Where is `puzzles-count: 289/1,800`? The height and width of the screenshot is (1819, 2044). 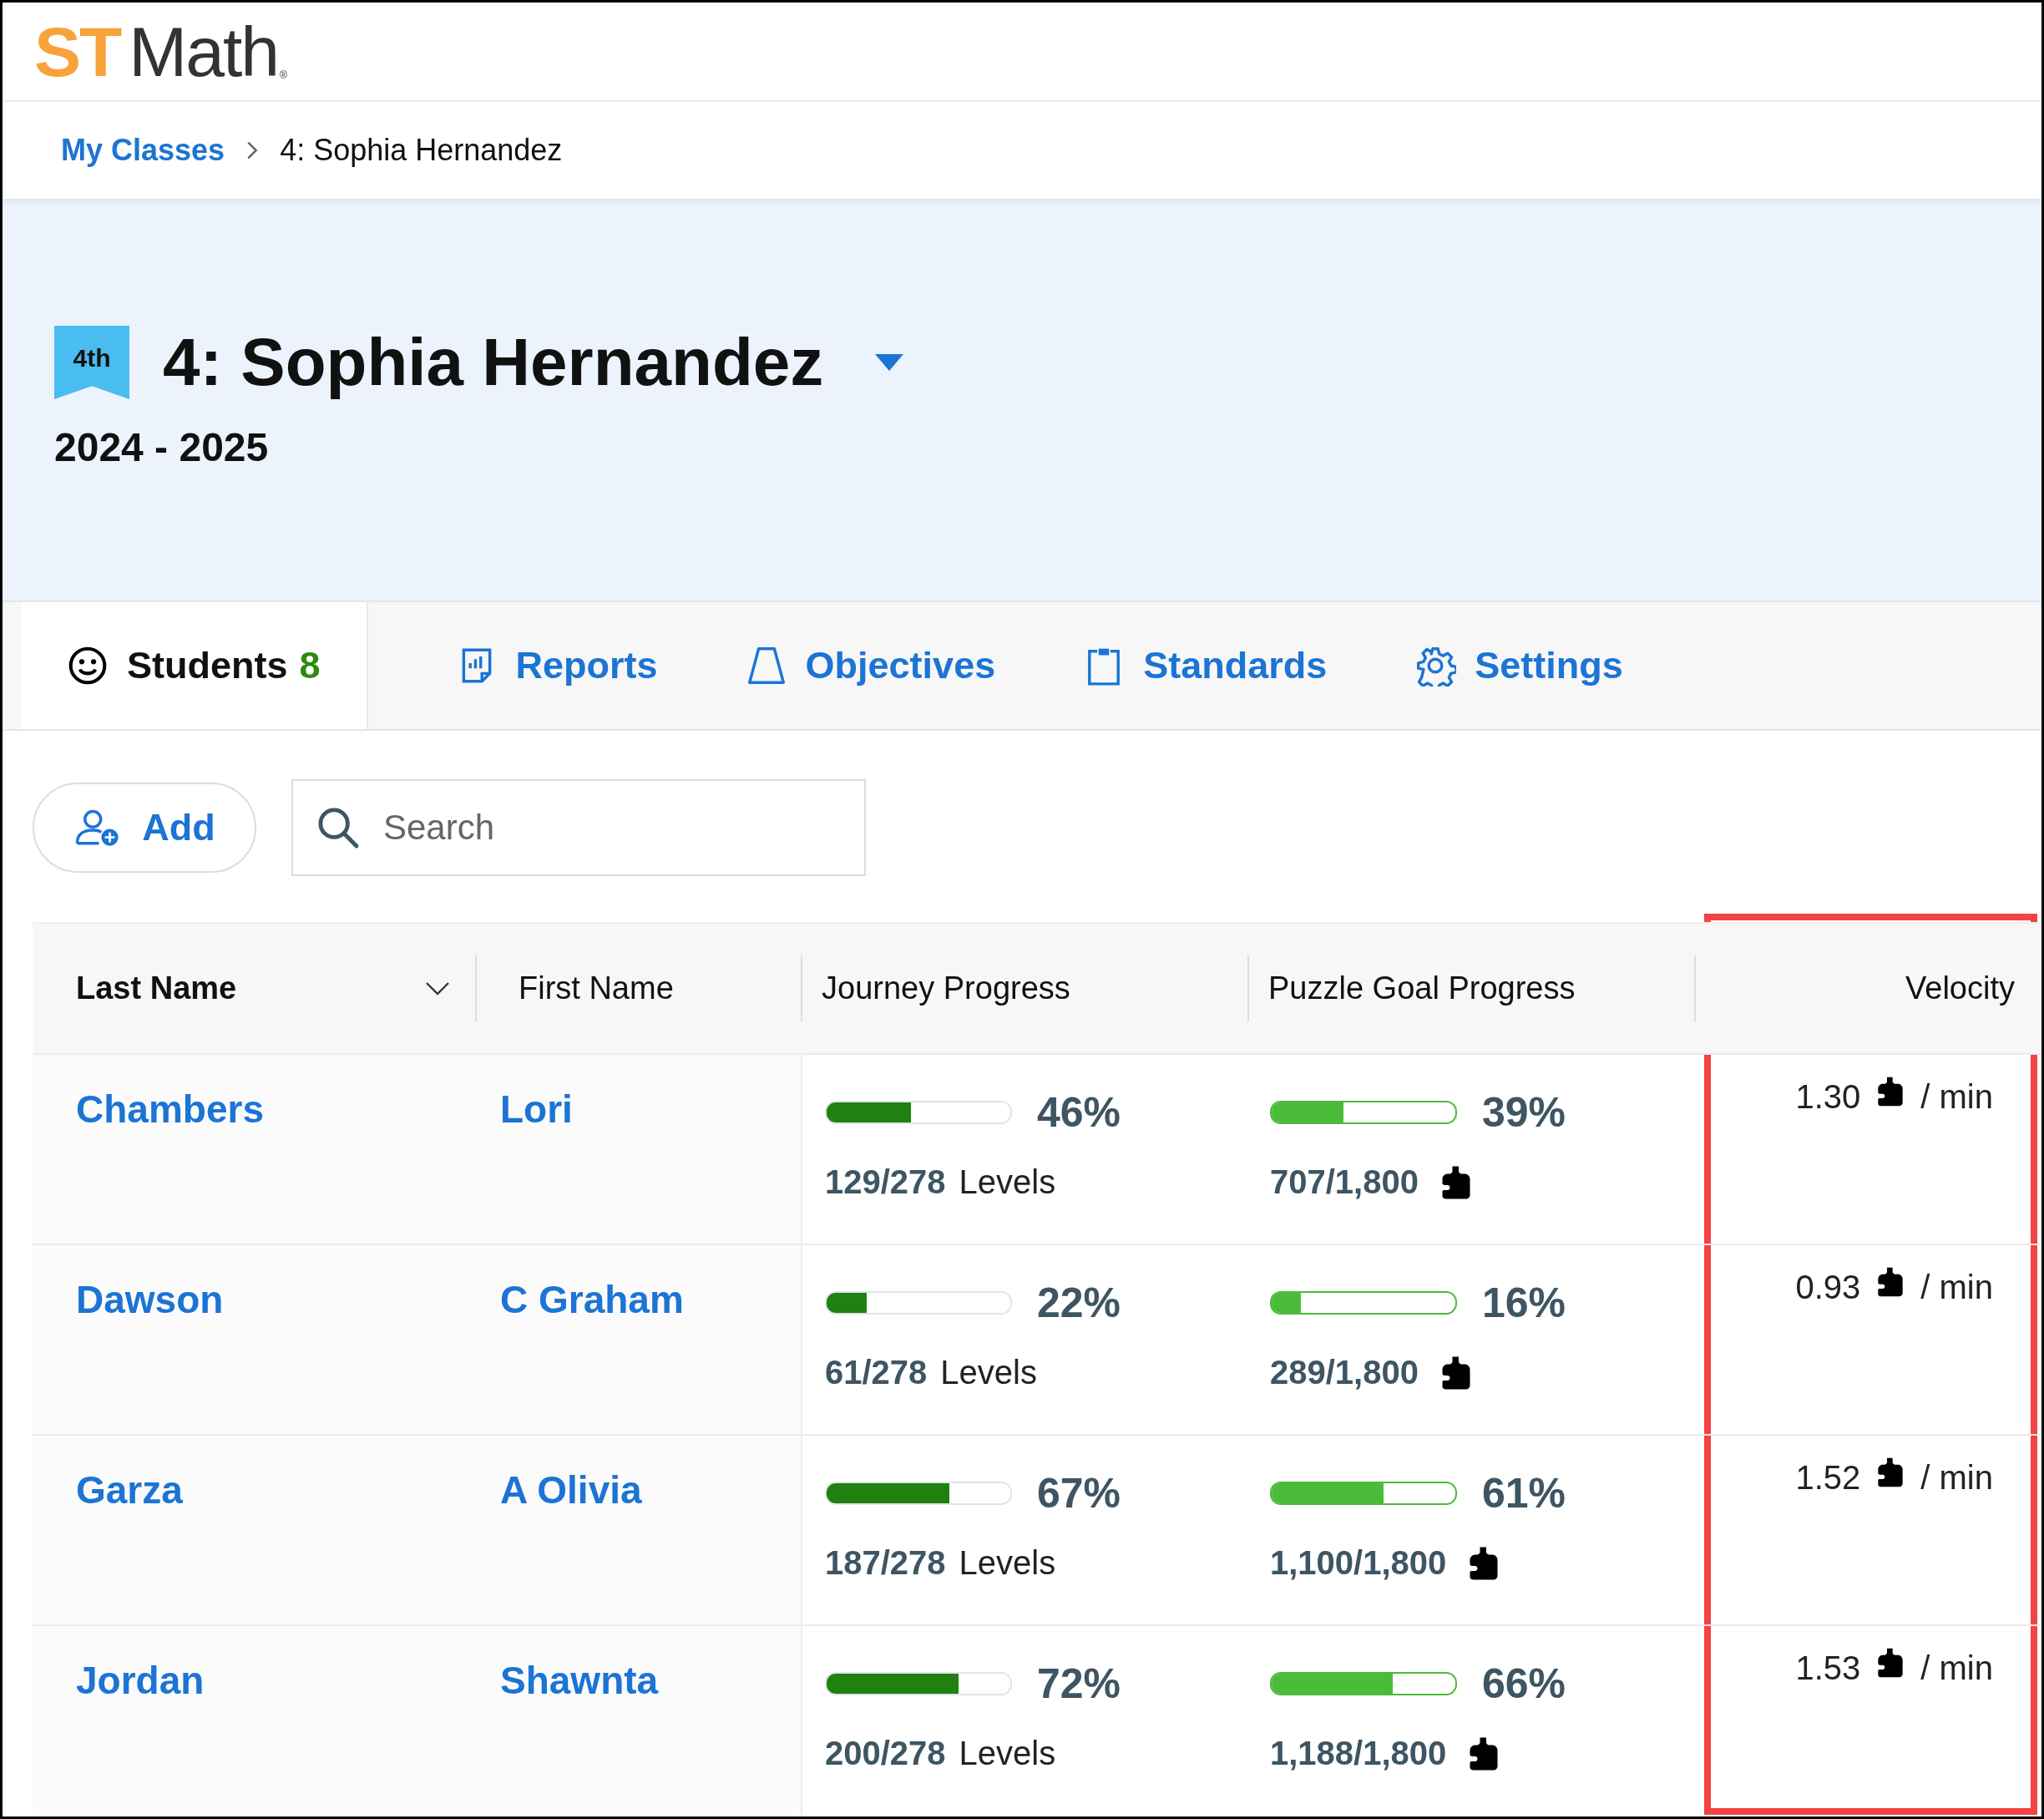 puzzles-count: 289/1,800 is located at coordinates (1344, 1372).